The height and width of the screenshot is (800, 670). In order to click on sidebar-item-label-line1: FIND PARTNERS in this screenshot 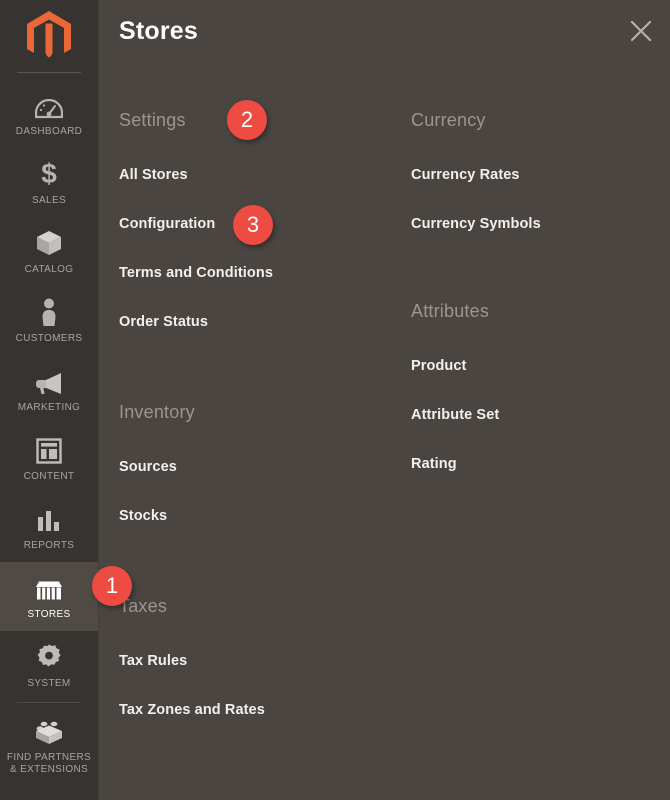, I will do `click(49, 757)`.